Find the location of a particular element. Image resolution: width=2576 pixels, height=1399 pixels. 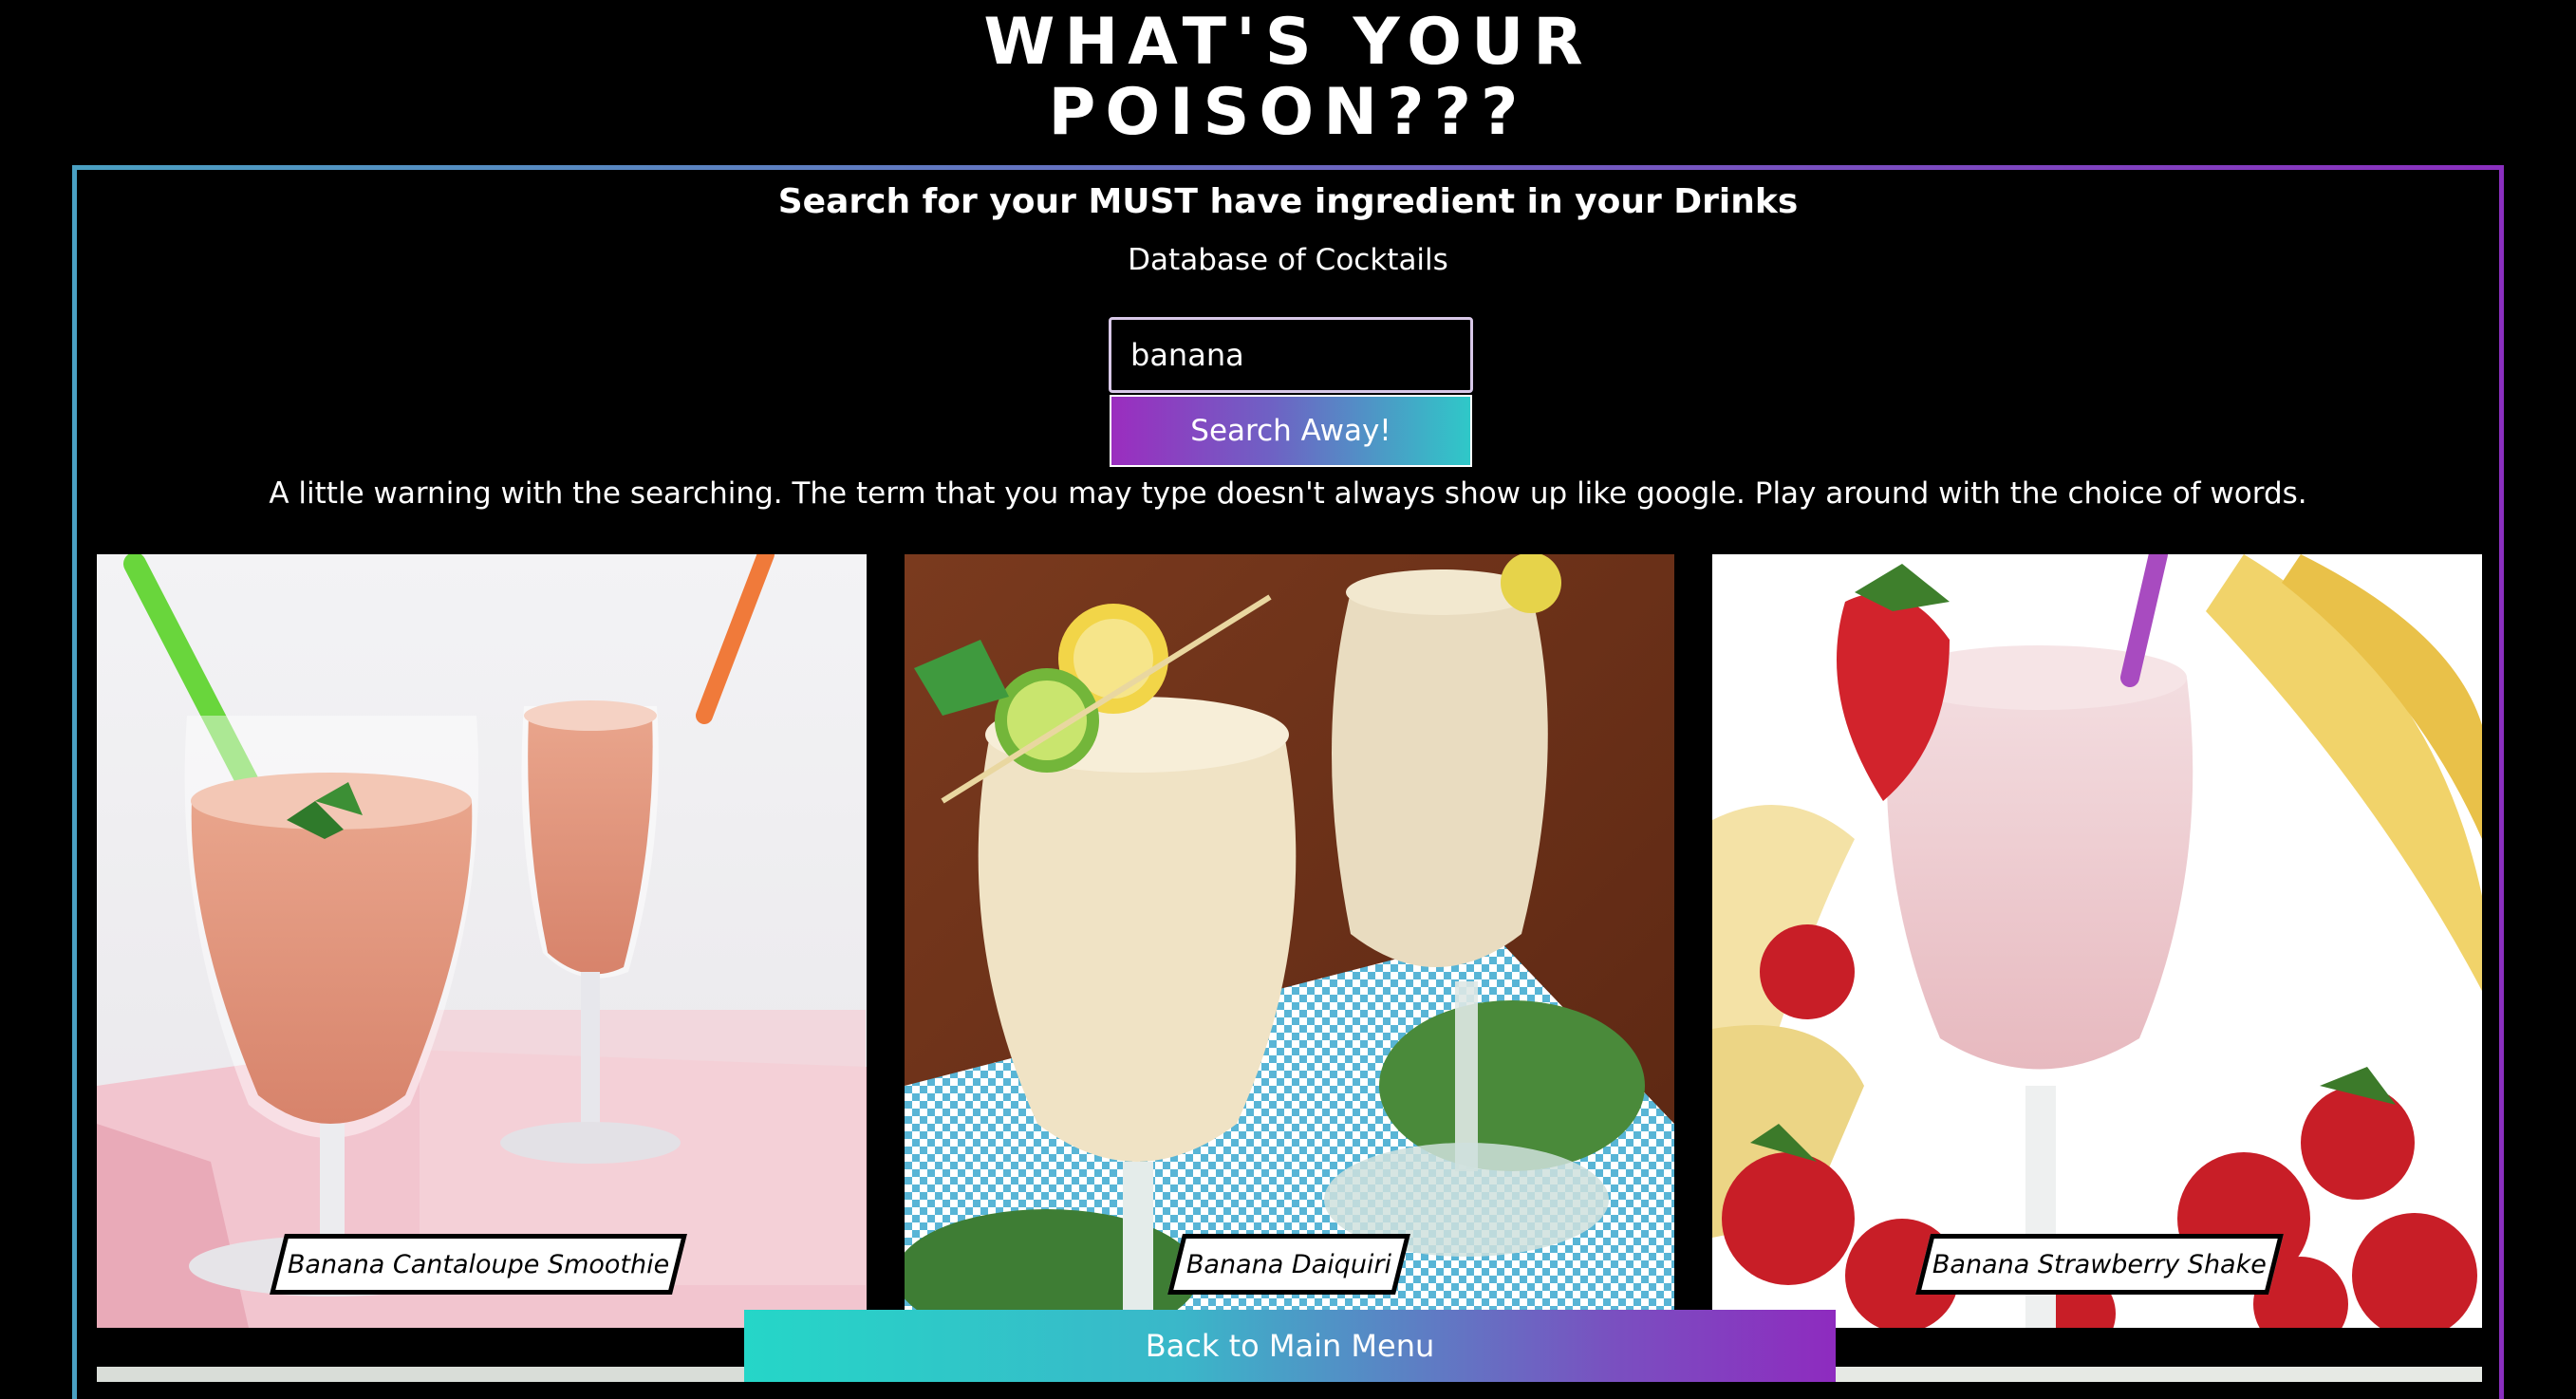

search-button: Search Away! is located at coordinates (1291, 431).